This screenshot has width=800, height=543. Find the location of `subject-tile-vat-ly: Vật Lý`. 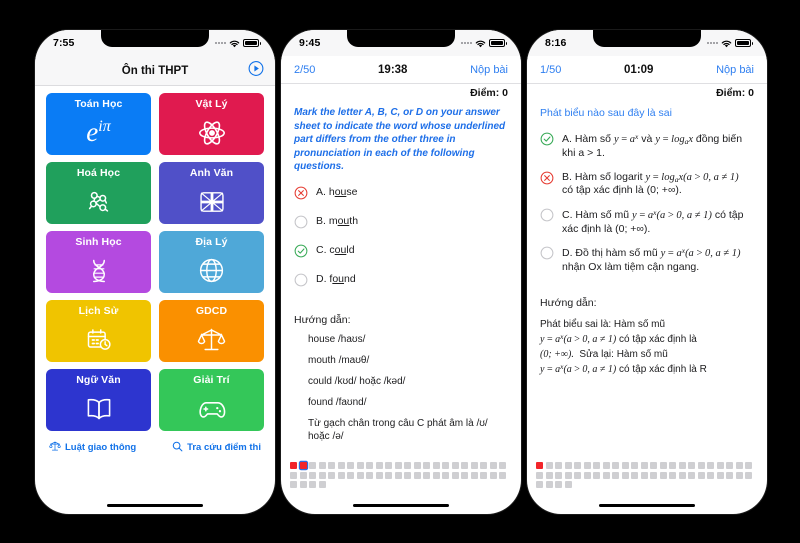

subject-tile-vat-ly: Vật Lý is located at coordinates (211, 124).